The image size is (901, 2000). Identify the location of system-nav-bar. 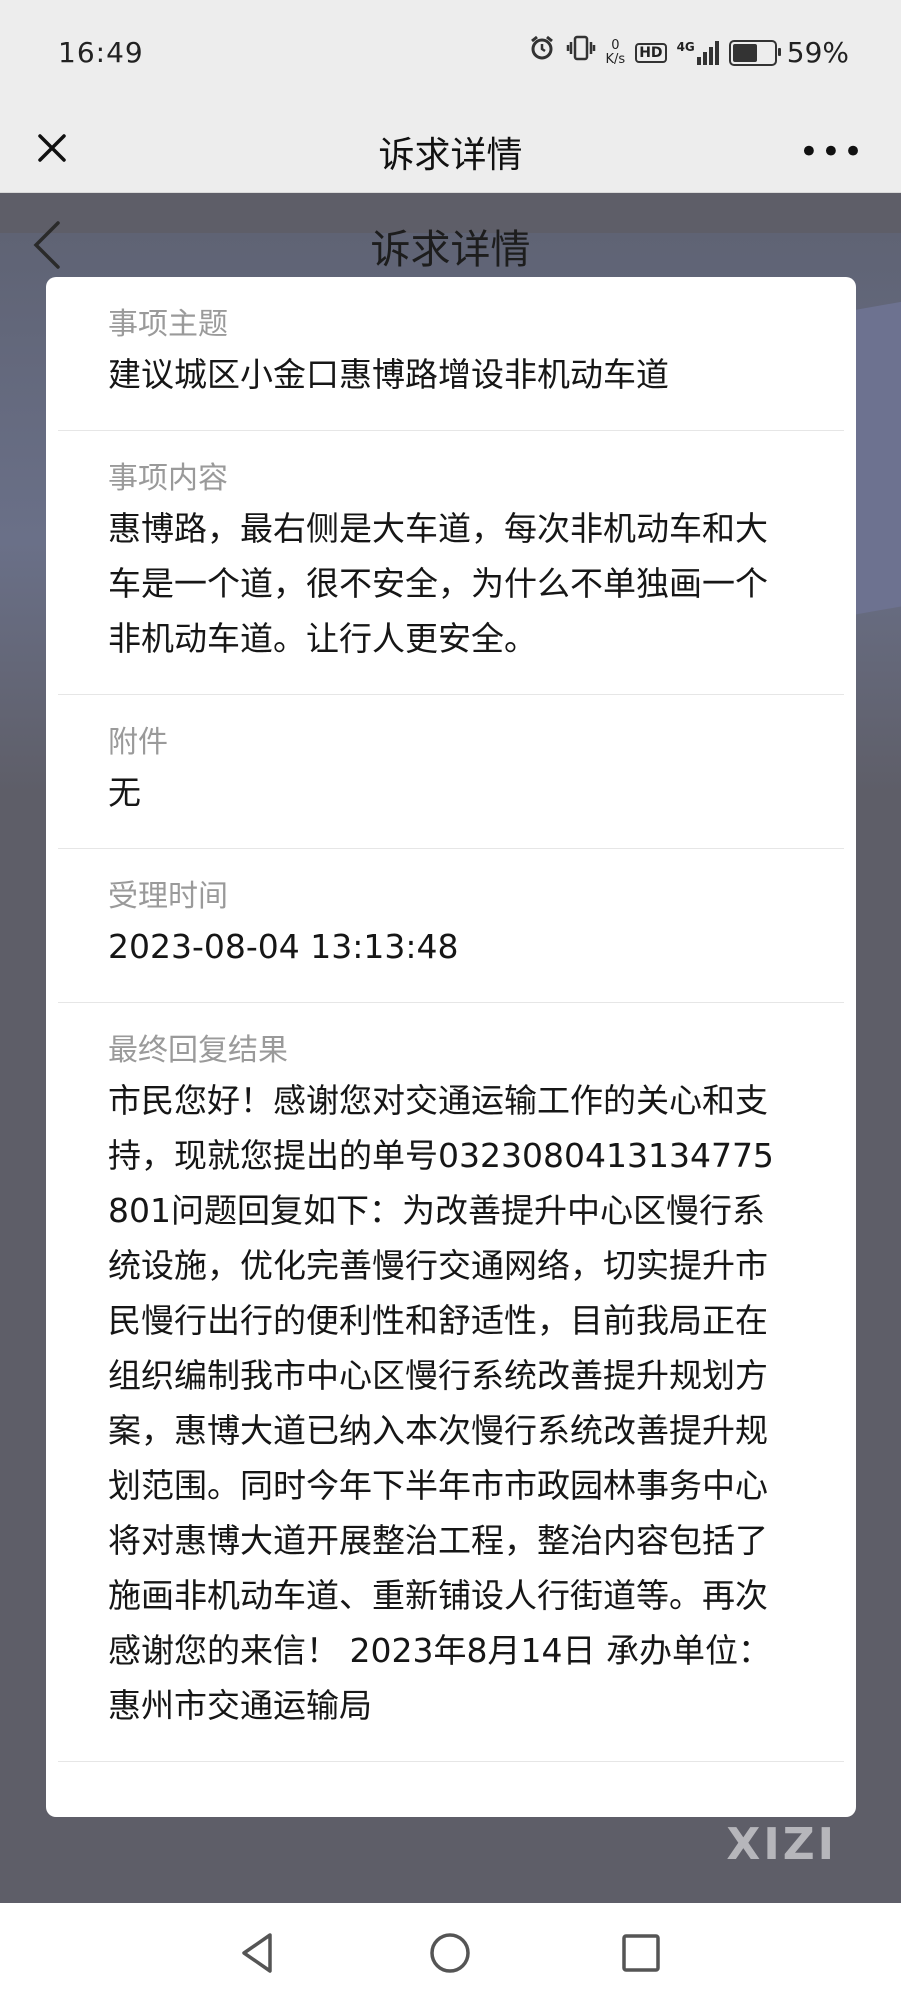
(450, 1951).